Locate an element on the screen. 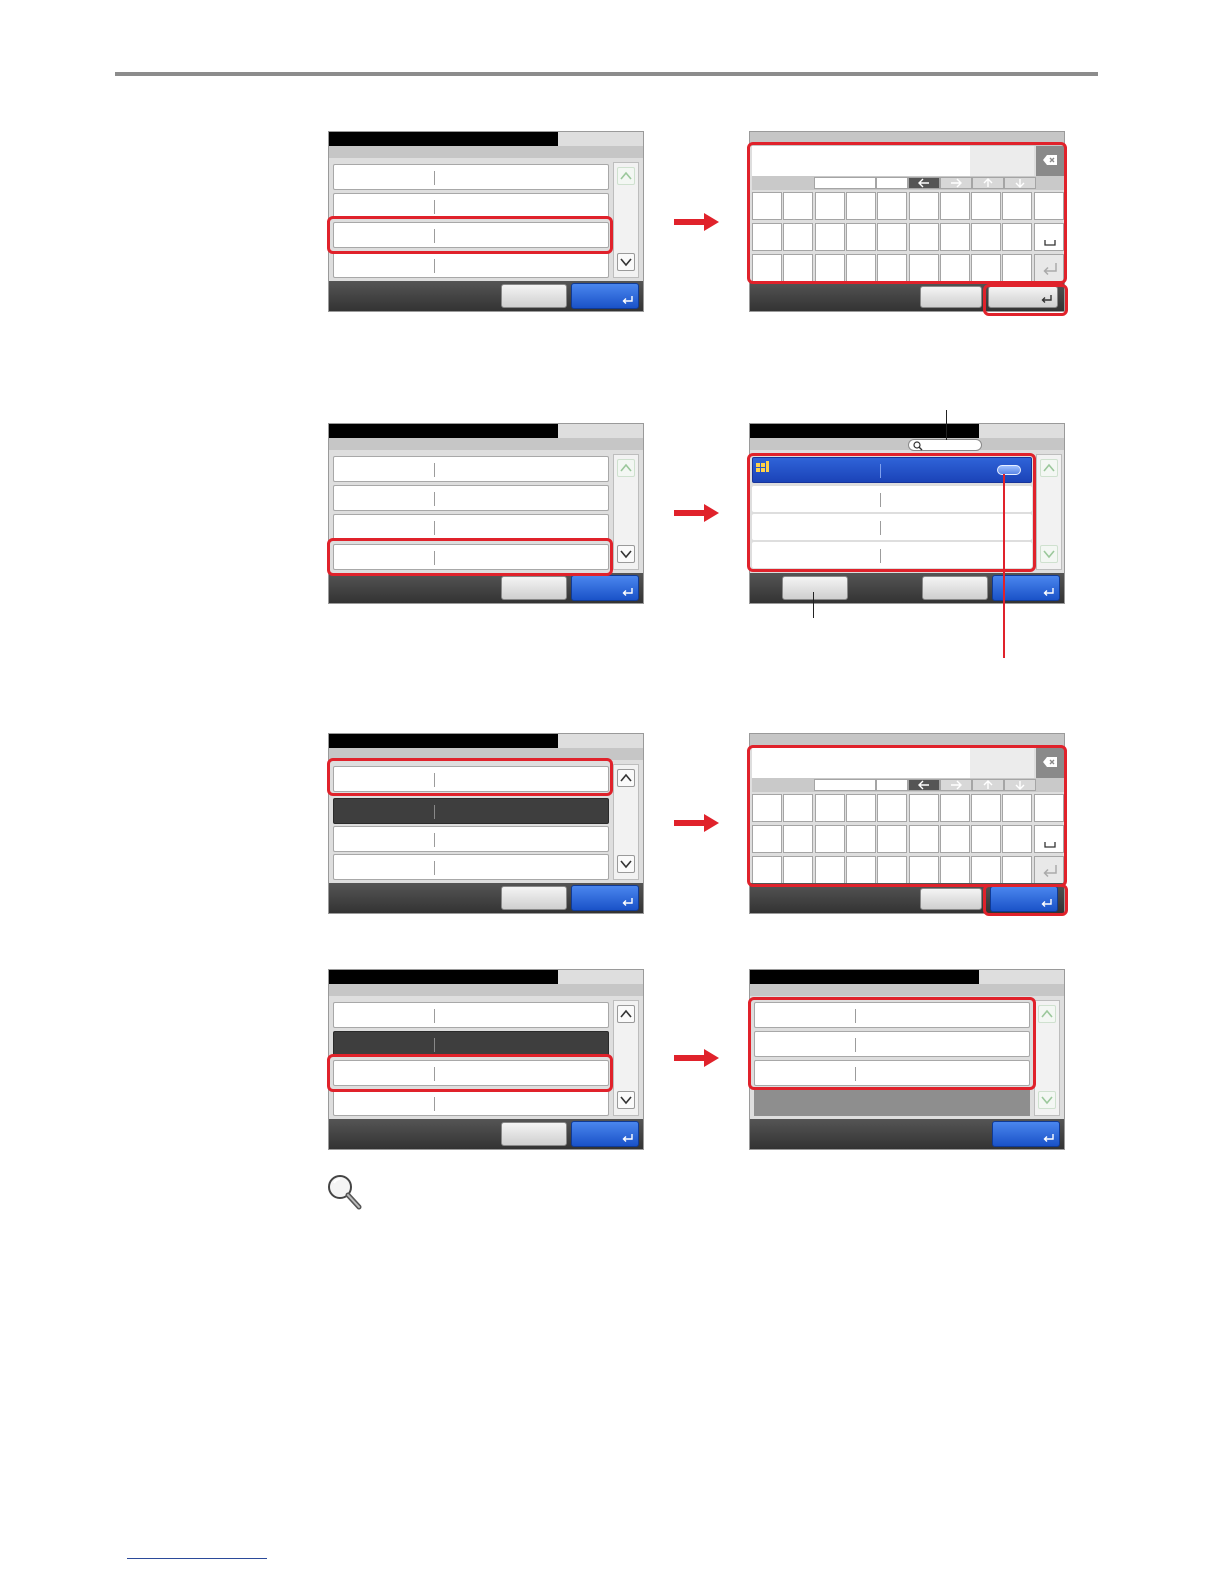 The image size is (1224, 1584). toolbar-key is located at coordinates (892, 785).